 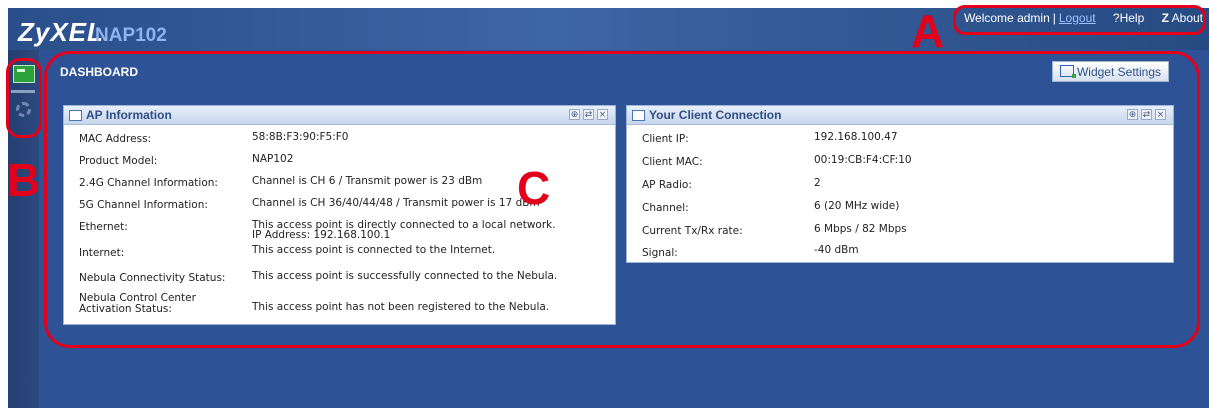 What do you see at coordinates (534, 188) in the screenshot?
I see `annotation-label-c: C` at bounding box center [534, 188].